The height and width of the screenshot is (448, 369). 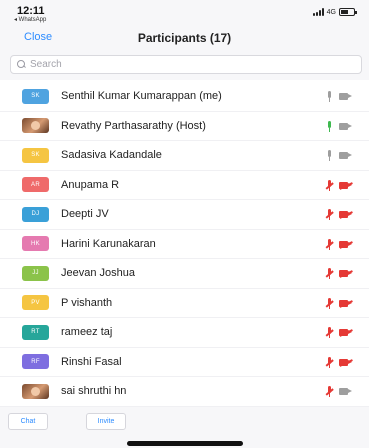 What do you see at coordinates (35, 185) in the screenshot?
I see `avatar: AR` at bounding box center [35, 185].